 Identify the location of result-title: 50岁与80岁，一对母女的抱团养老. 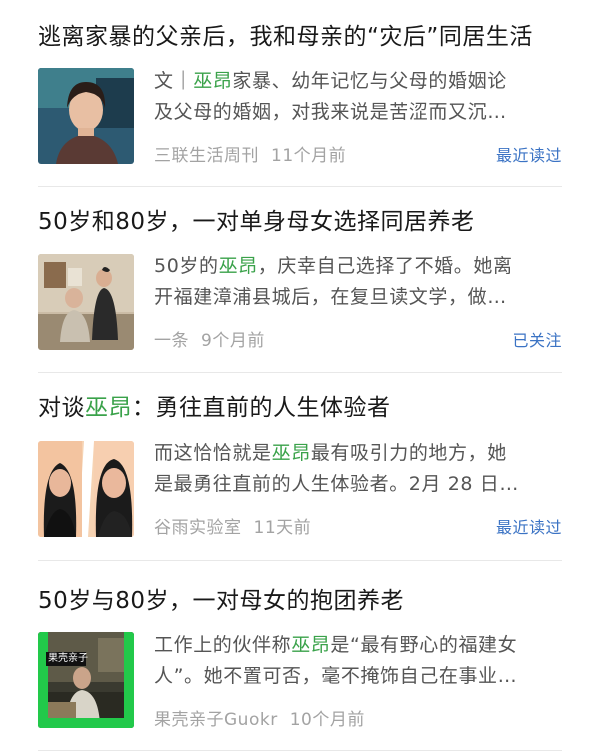
(221, 601).